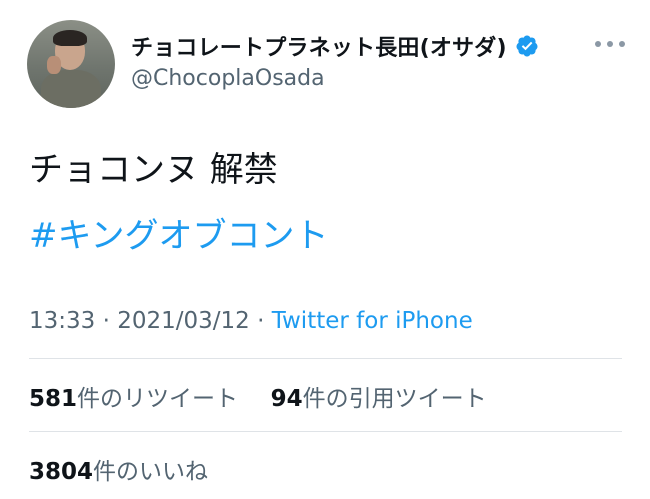  Describe the element at coordinates (70, 38) in the screenshot. I see `avatar-hair-shape` at that location.